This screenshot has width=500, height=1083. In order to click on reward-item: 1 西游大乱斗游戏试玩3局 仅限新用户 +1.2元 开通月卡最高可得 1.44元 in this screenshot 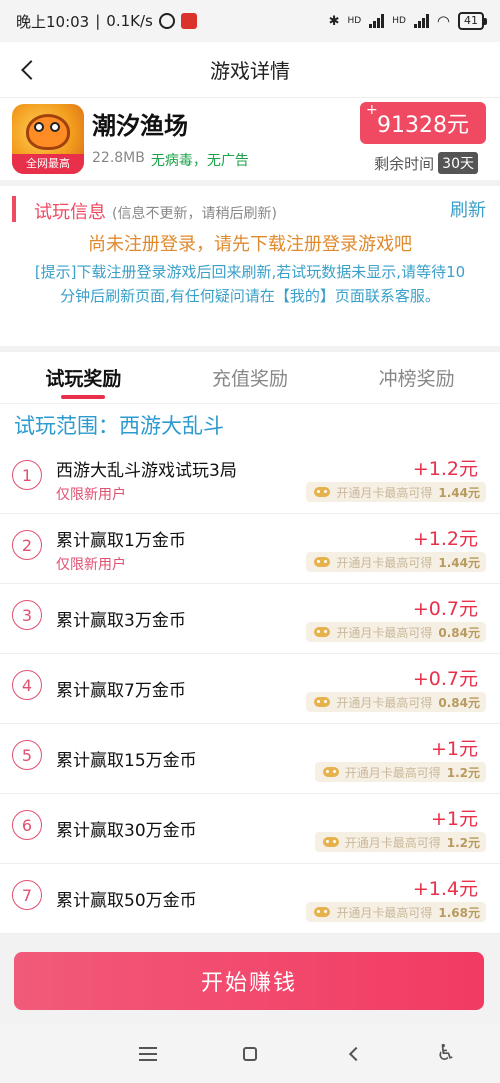, I will do `click(250, 479)`.